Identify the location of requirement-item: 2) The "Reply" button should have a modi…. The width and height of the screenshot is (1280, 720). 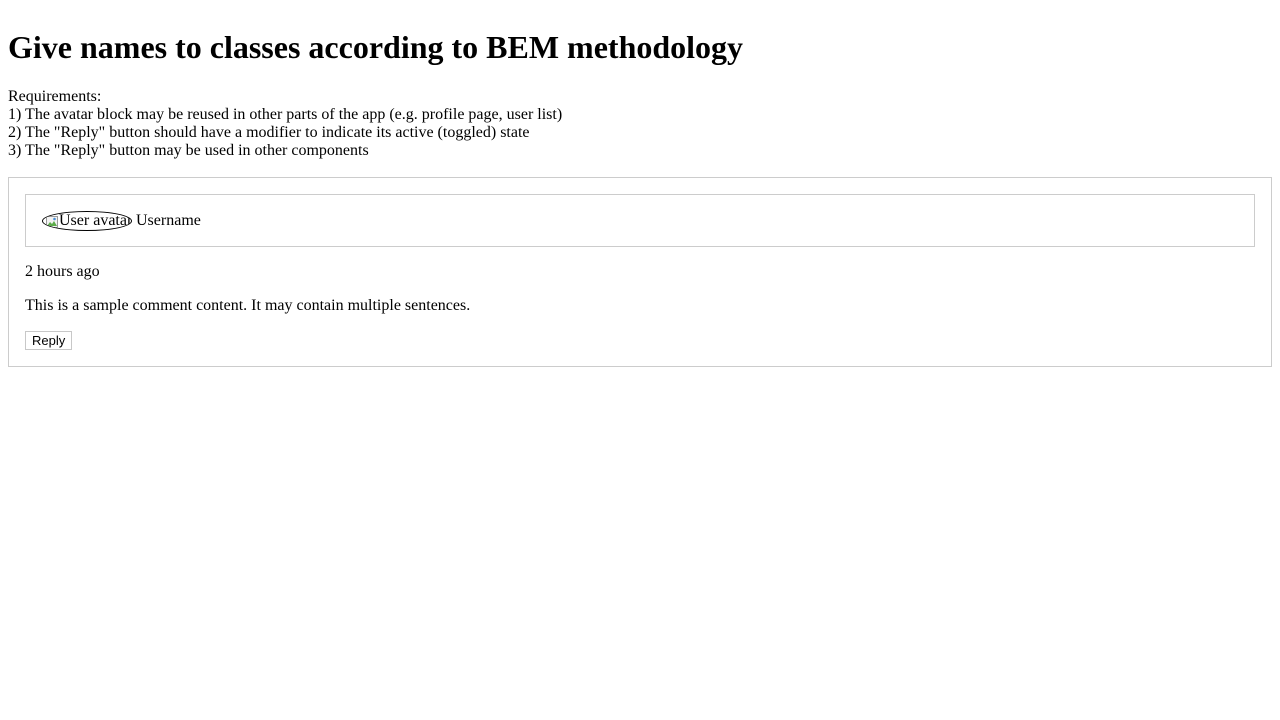
(269, 132).